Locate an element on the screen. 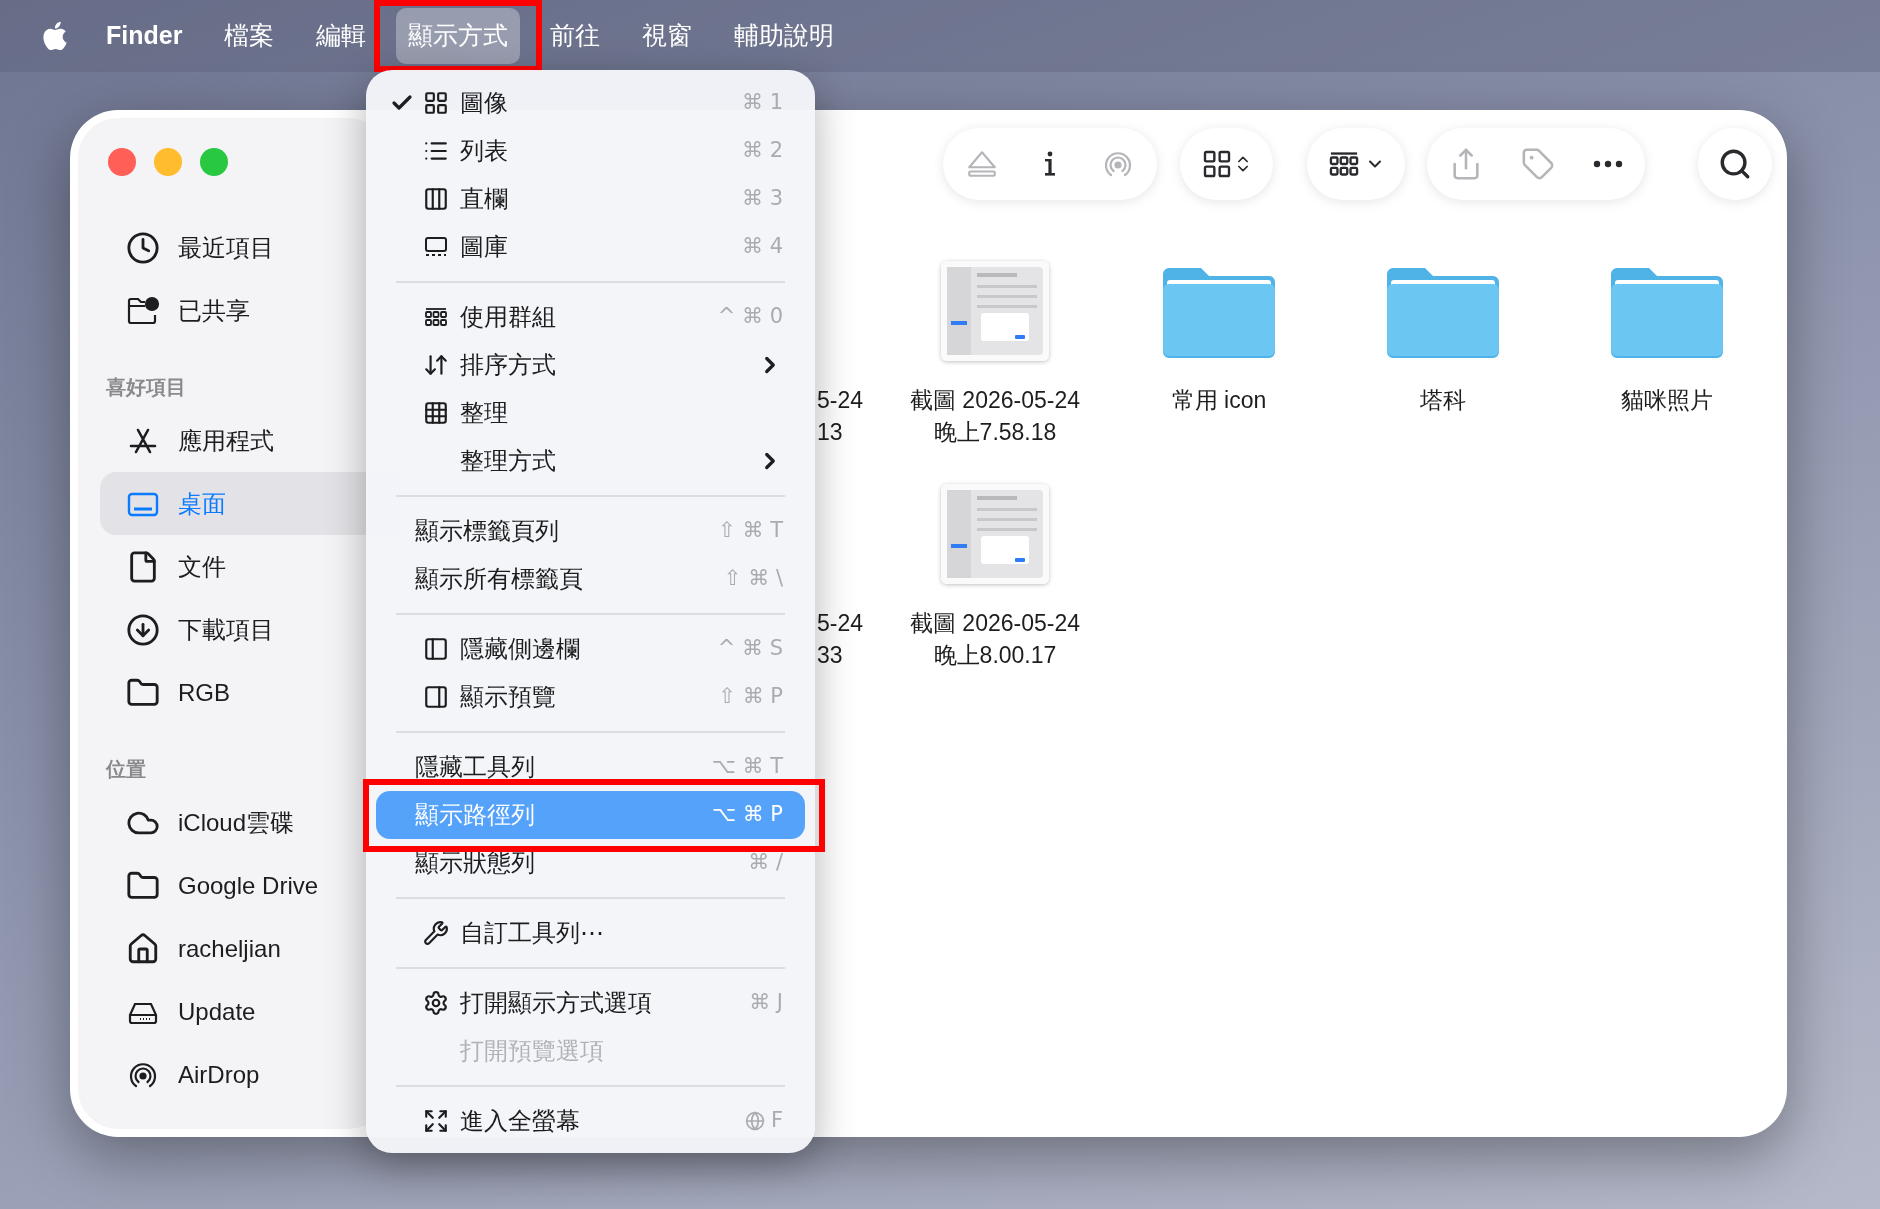 The width and height of the screenshot is (1880, 1209). wrench-icon is located at coordinates (436, 933).